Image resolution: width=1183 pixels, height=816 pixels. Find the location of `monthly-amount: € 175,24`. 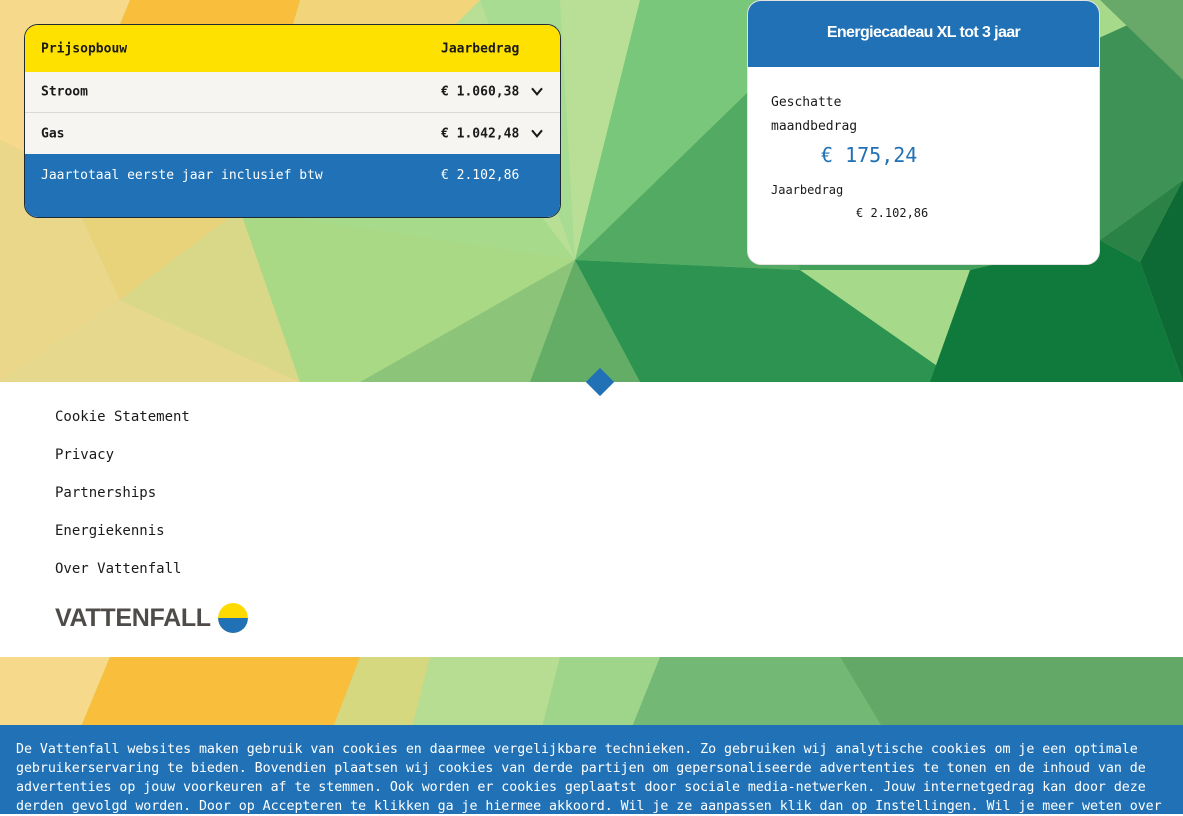

monthly-amount: € 175,24 is located at coordinates (869, 155).